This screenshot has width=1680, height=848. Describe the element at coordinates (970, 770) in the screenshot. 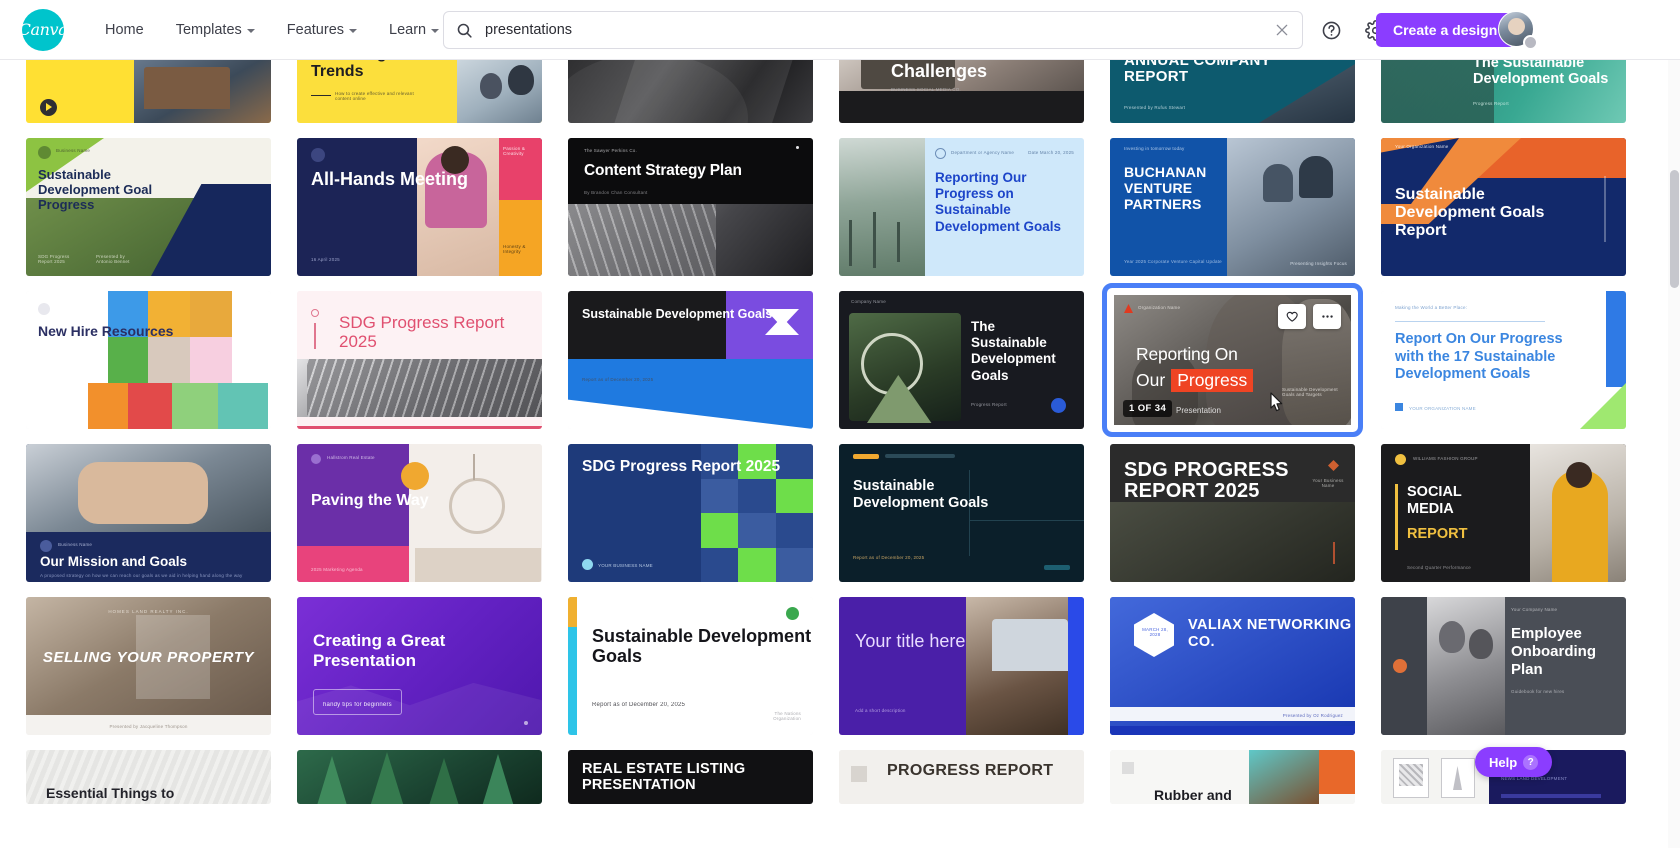

I see `template-title: PROGRESS REPORT` at that location.